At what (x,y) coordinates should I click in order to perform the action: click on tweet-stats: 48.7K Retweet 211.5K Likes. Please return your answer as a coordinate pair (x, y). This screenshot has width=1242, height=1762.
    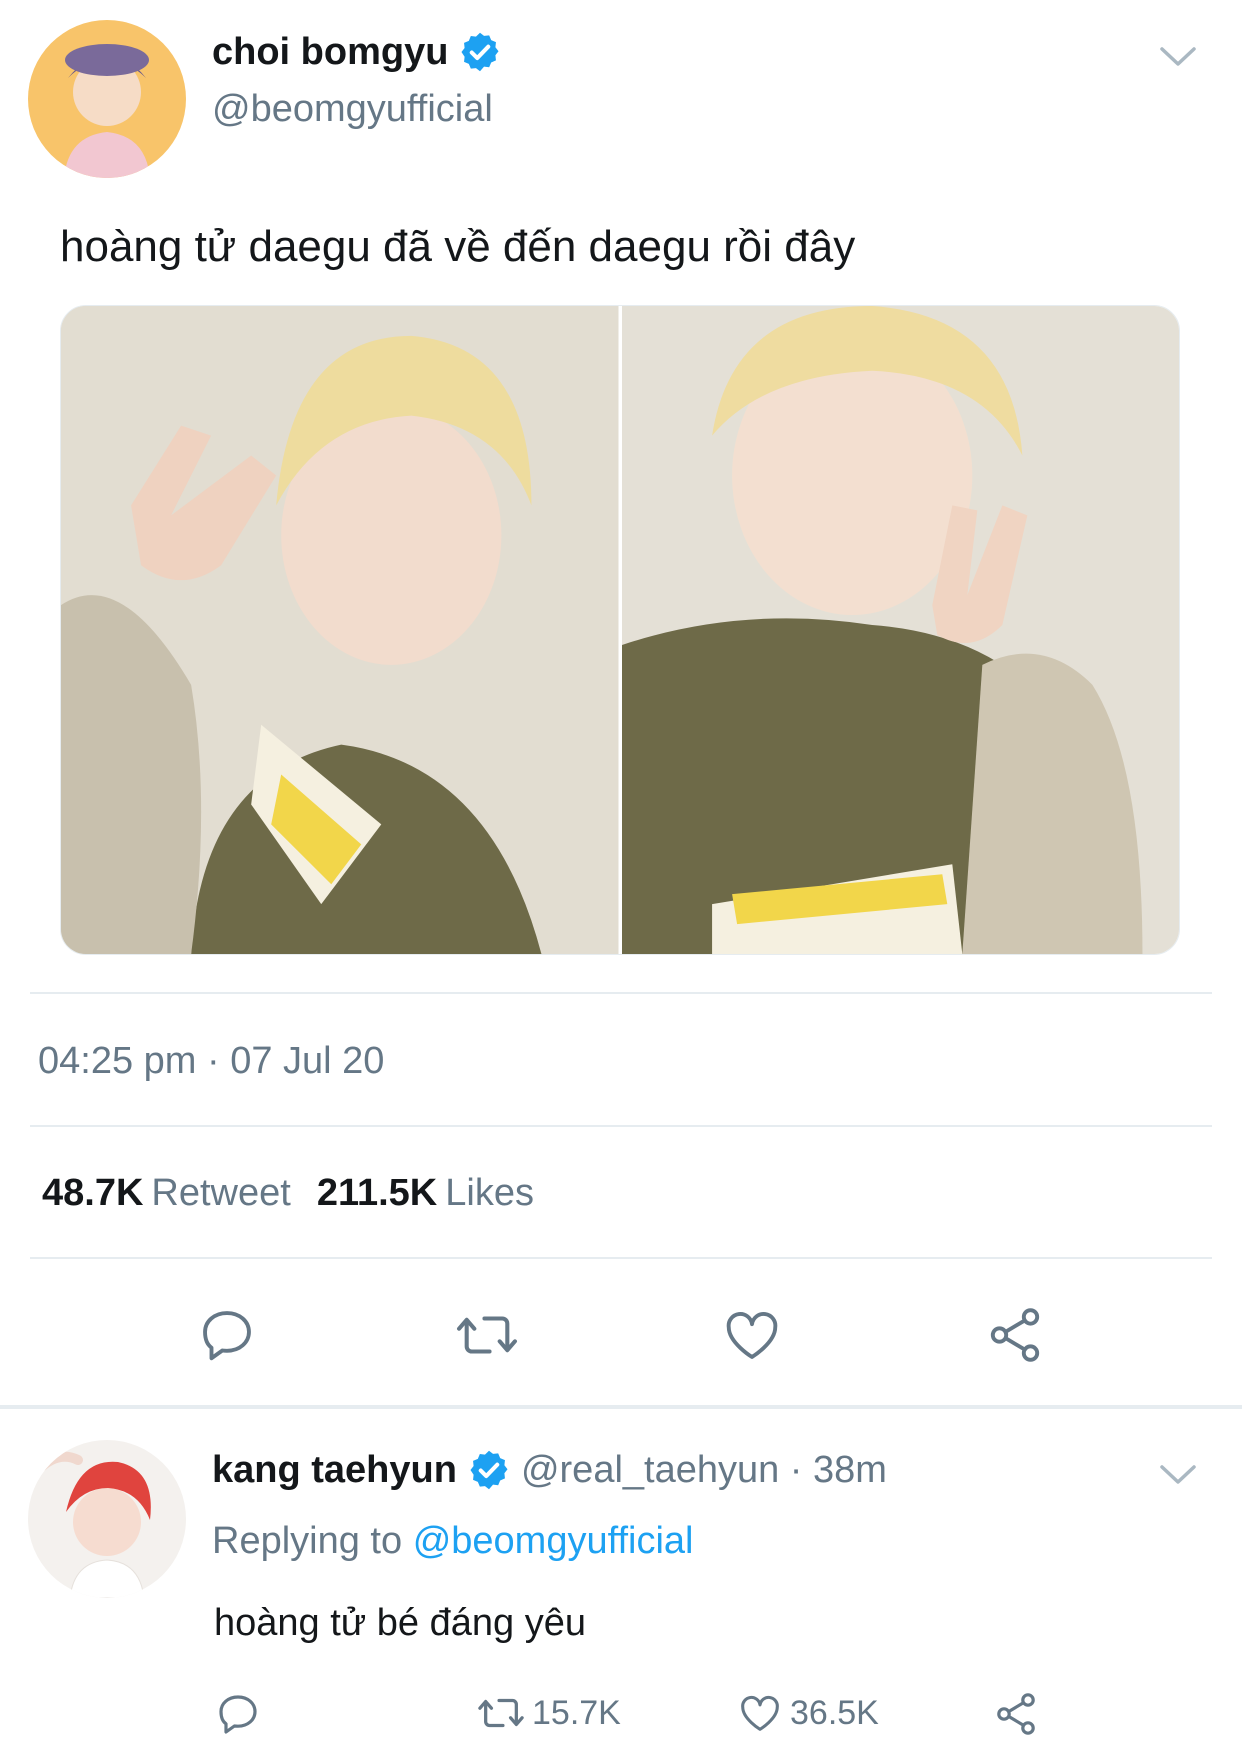
    Looking at the image, I should click on (288, 1193).